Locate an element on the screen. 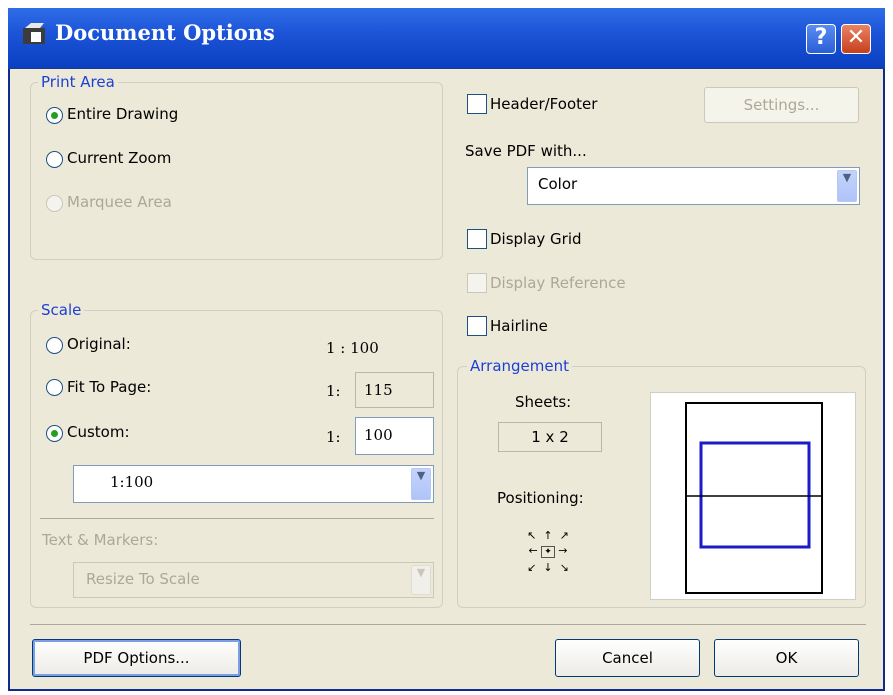  custom-label: Custom: is located at coordinates (98, 432).